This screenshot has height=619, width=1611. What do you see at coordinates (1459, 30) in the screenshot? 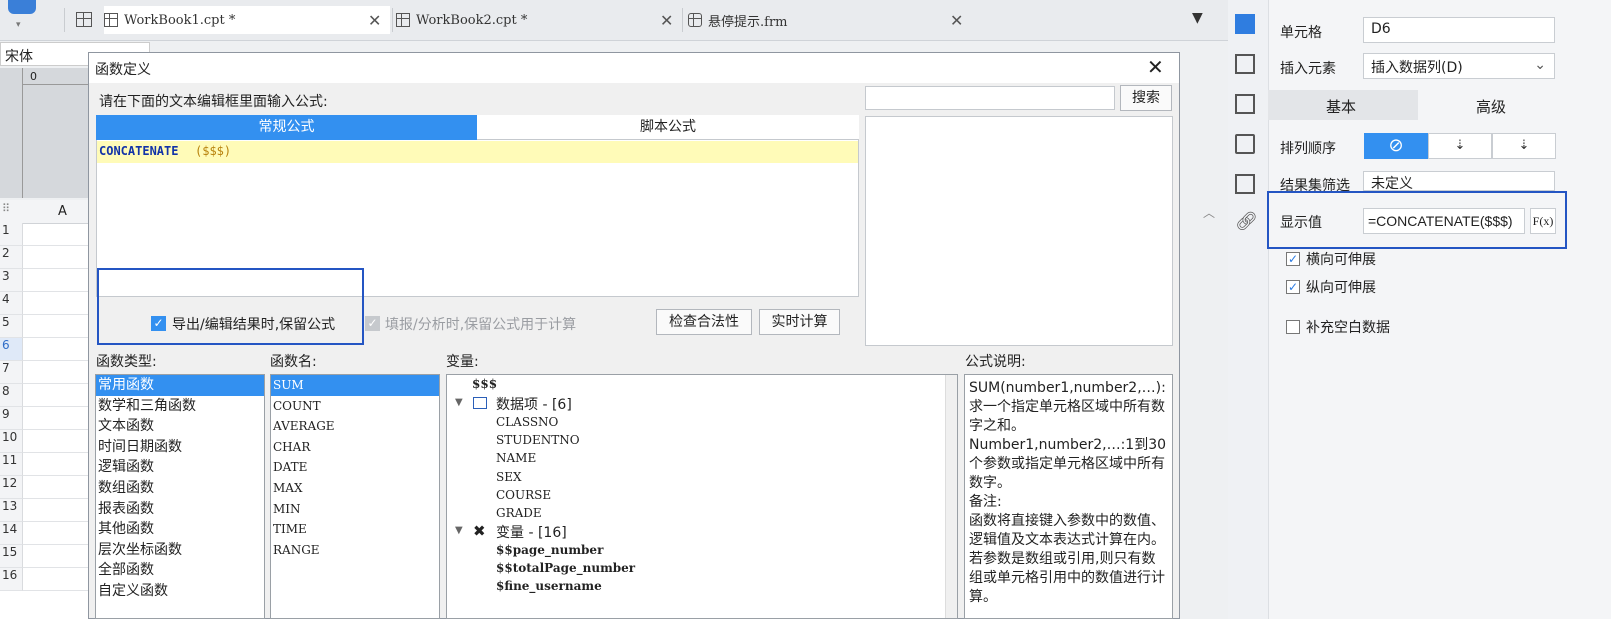
I see `cell-input: D6` at bounding box center [1459, 30].